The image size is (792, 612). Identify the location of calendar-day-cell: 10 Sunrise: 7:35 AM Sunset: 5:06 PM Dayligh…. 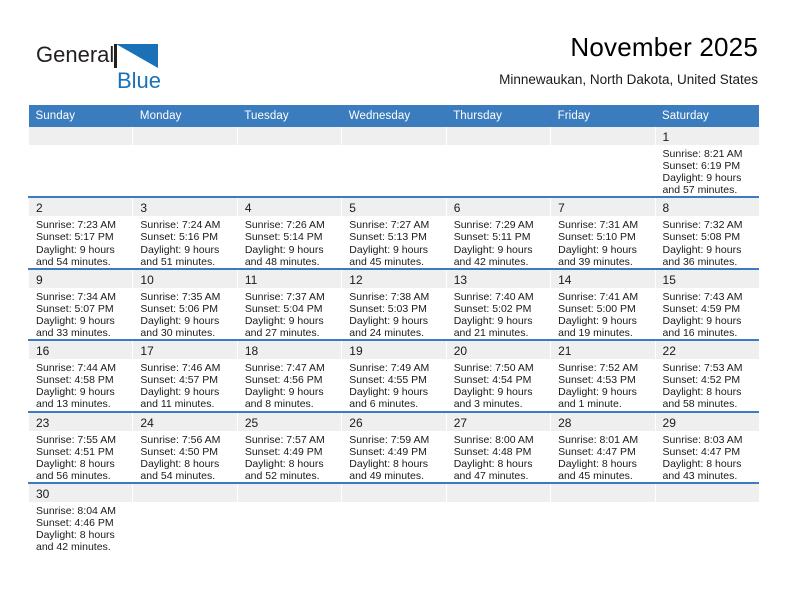
(185, 304).